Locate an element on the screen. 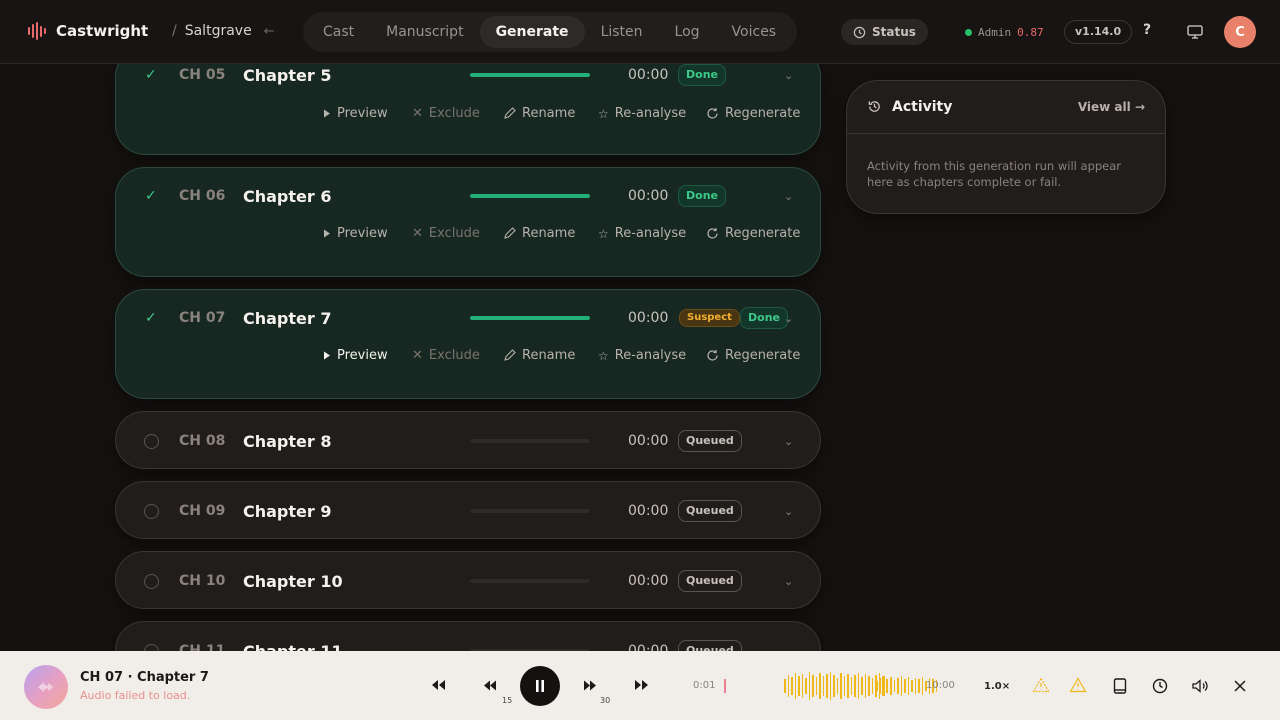  chapter-title: Chapter 8 is located at coordinates (287, 441).